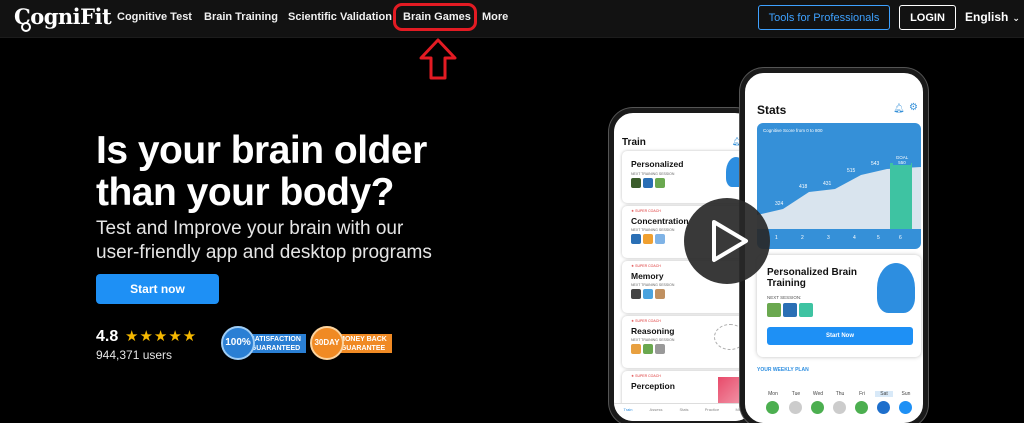 This screenshot has height=423, width=1024. I want to click on red-up-arrow-icon, so click(438, 59).